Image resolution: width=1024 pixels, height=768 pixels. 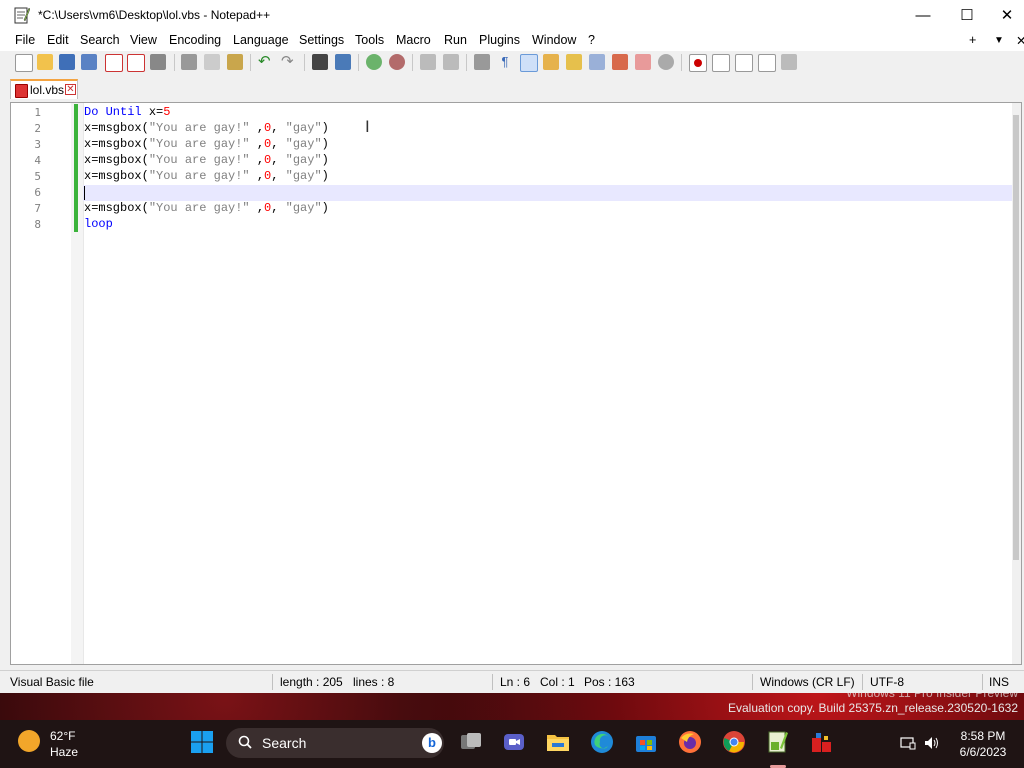 I want to click on status-insert-mode: INS, so click(x=999, y=682).